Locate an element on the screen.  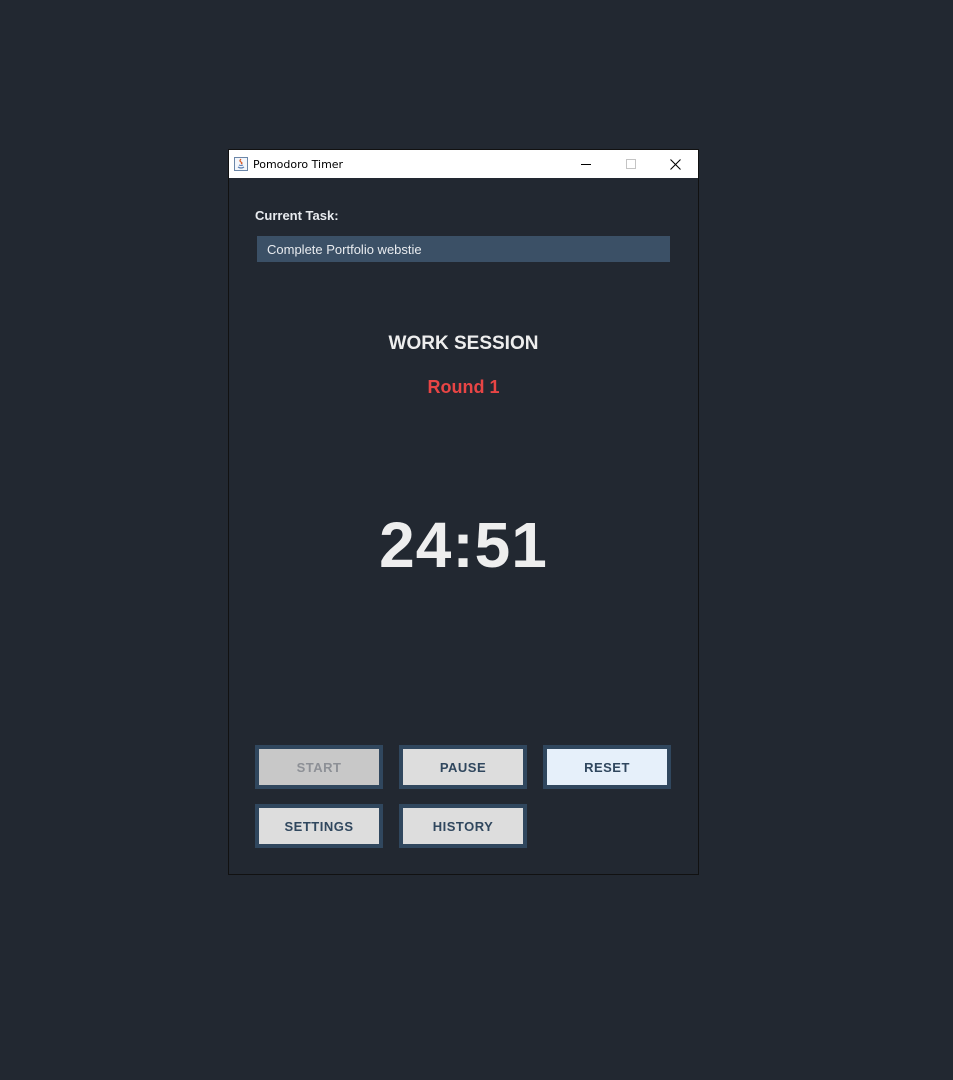
java-app-icon is located at coordinates (241, 164).